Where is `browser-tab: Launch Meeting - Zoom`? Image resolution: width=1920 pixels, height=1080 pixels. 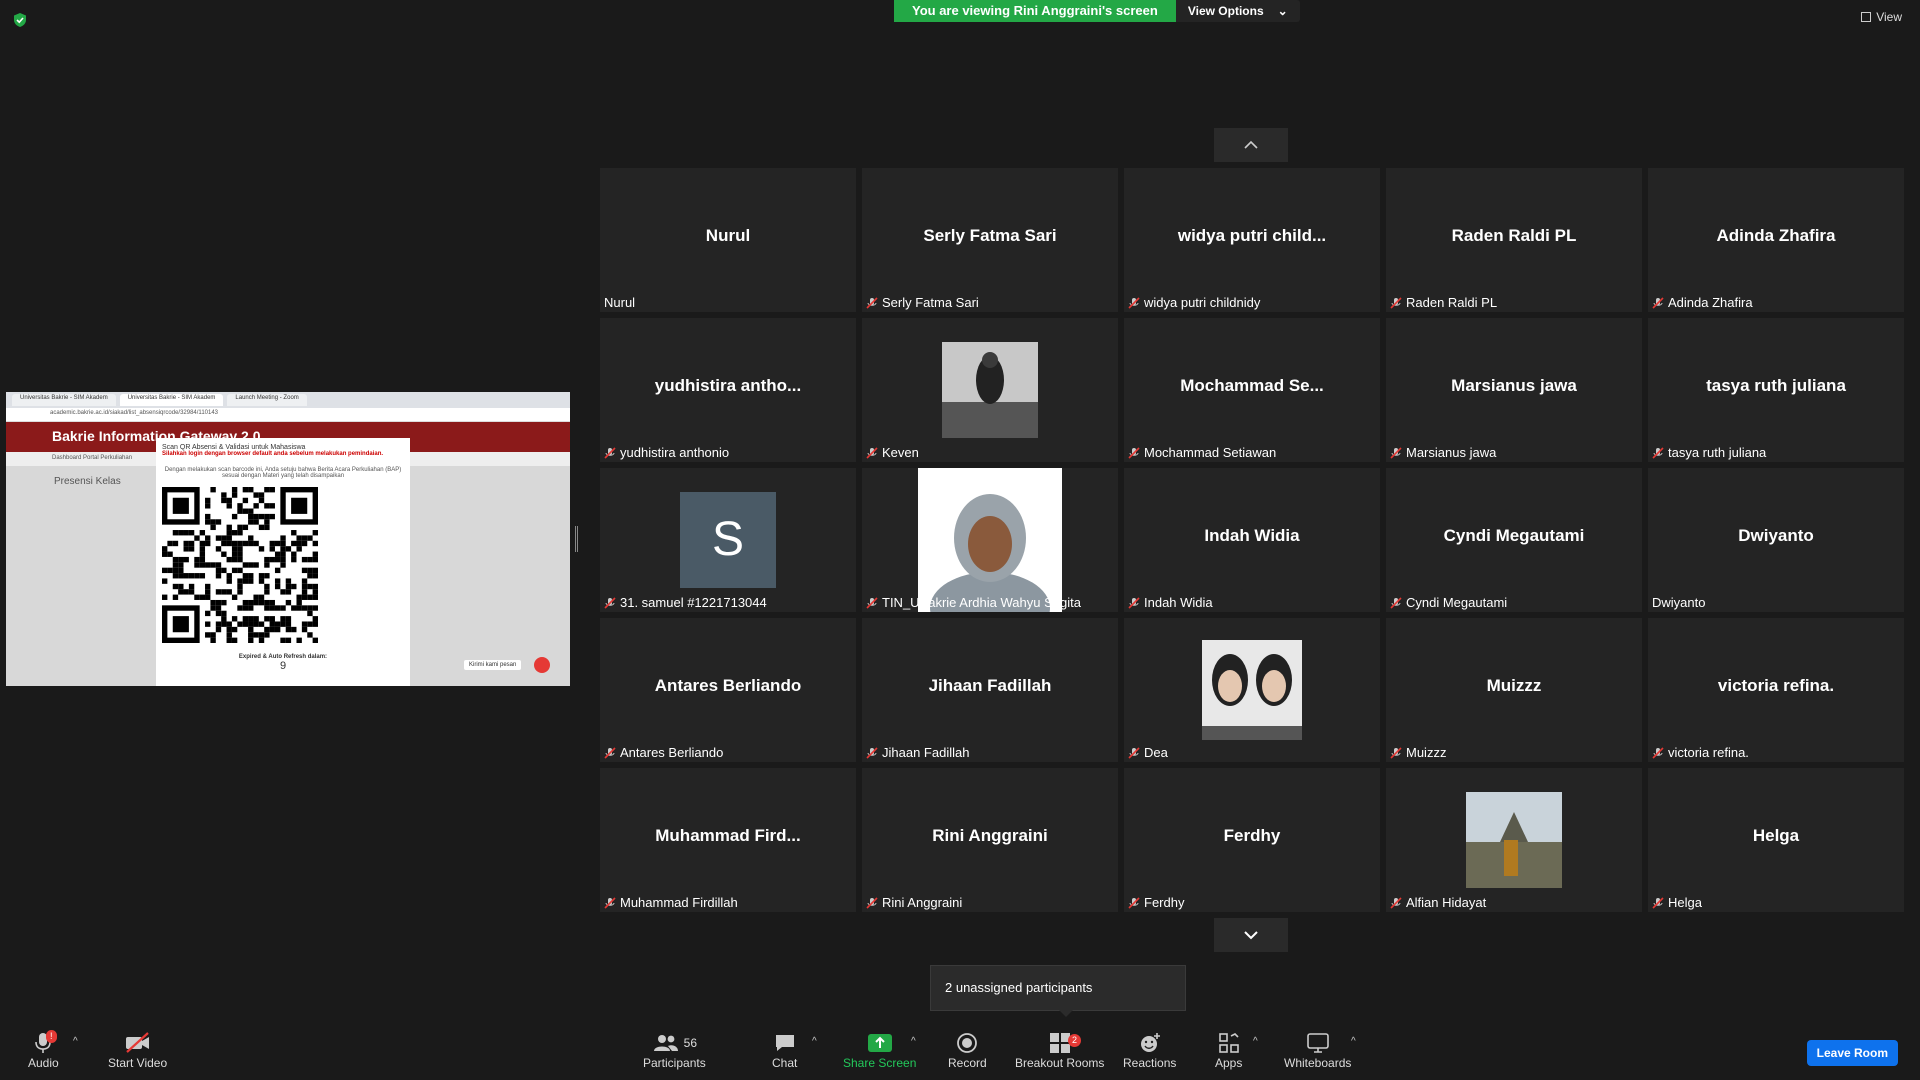 browser-tab: Launch Meeting - Zoom is located at coordinates (267, 400).